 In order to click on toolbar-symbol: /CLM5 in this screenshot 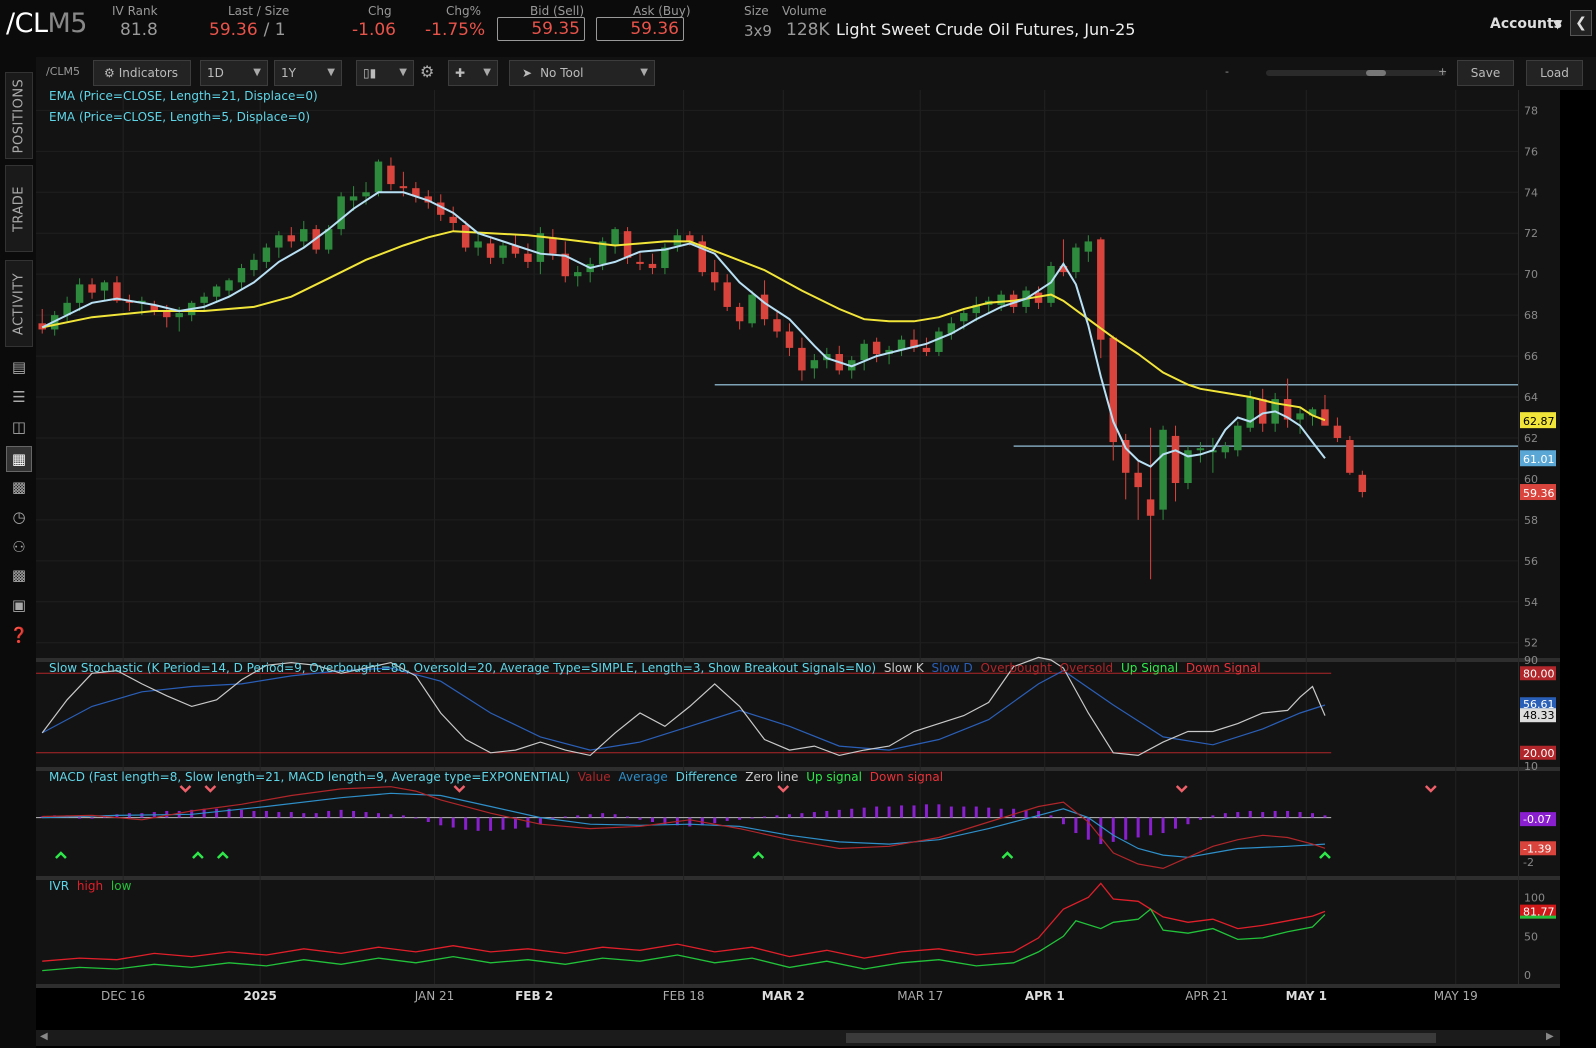, I will do `click(63, 71)`.